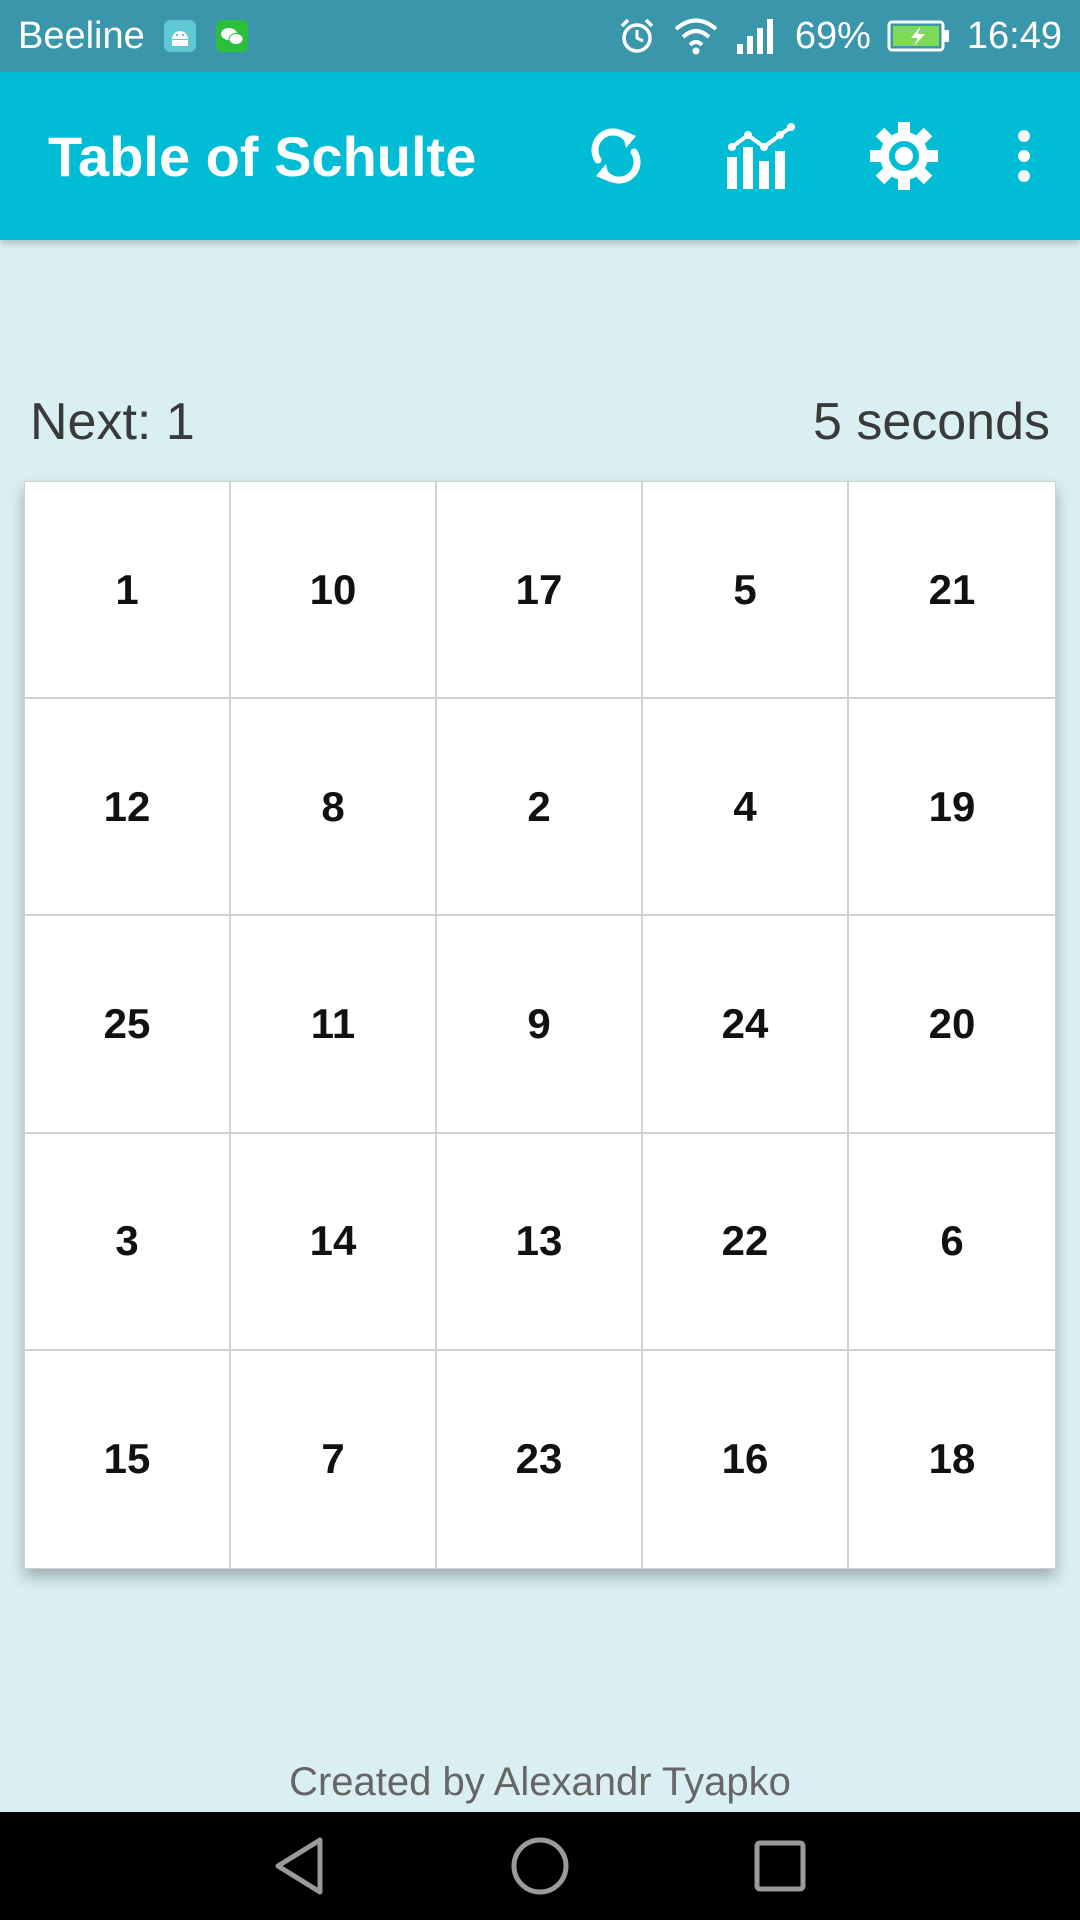 The height and width of the screenshot is (1920, 1080). What do you see at coordinates (757, 36) in the screenshot?
I see `signal-icon` at bounding box center [757, 36].